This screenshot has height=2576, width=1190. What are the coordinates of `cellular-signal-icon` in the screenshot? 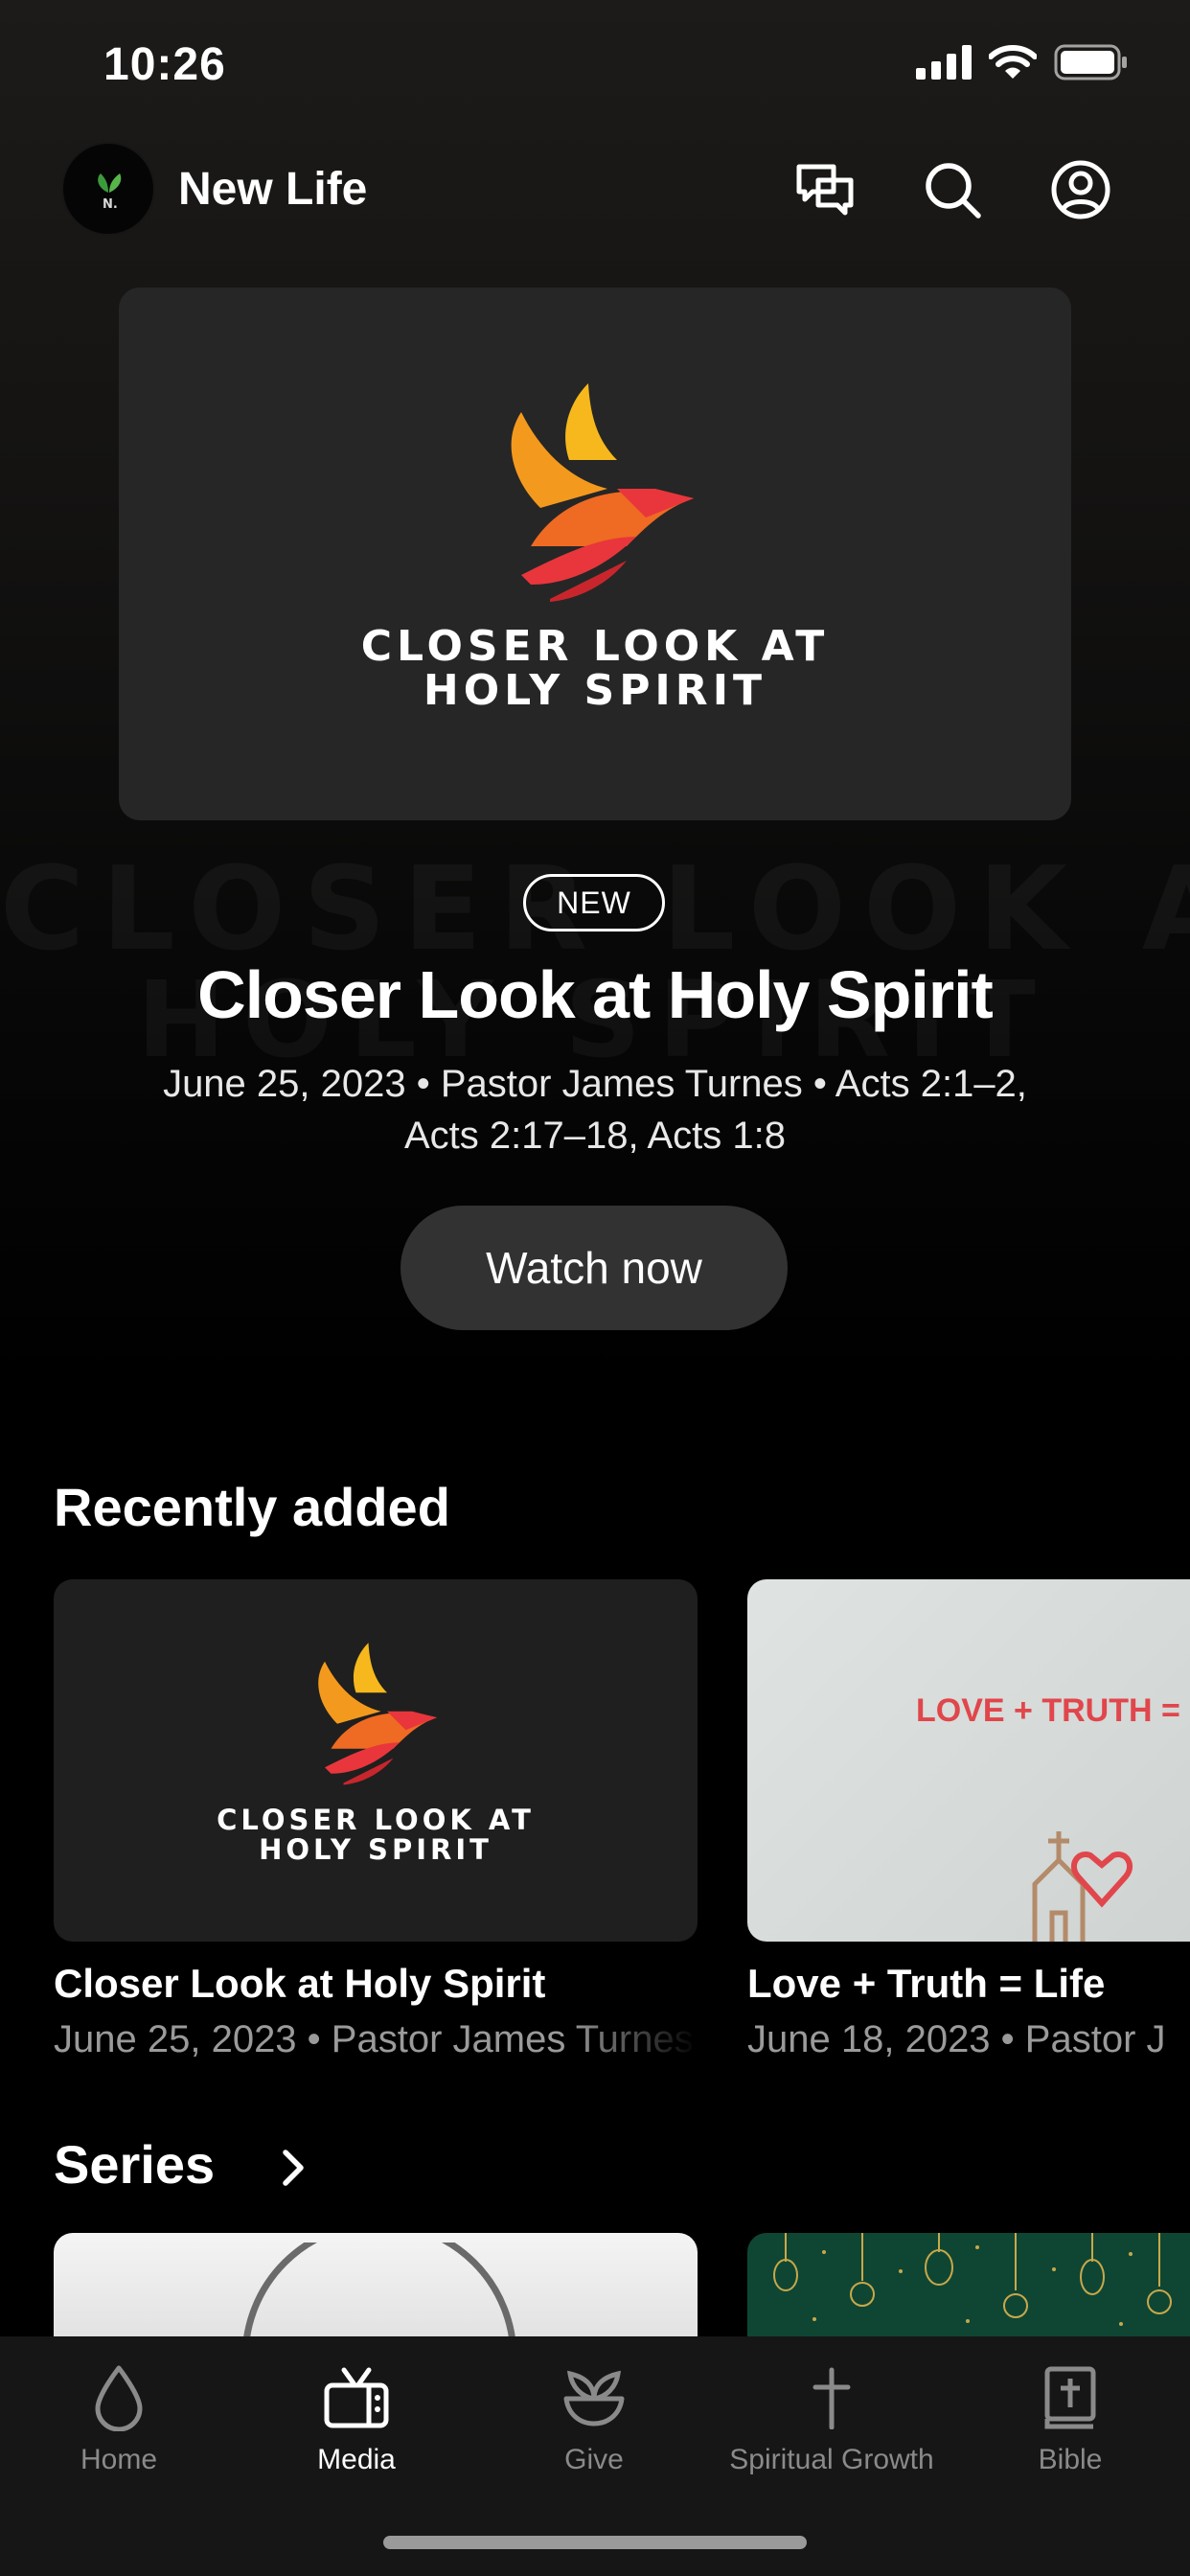 It's located at (944, 63).